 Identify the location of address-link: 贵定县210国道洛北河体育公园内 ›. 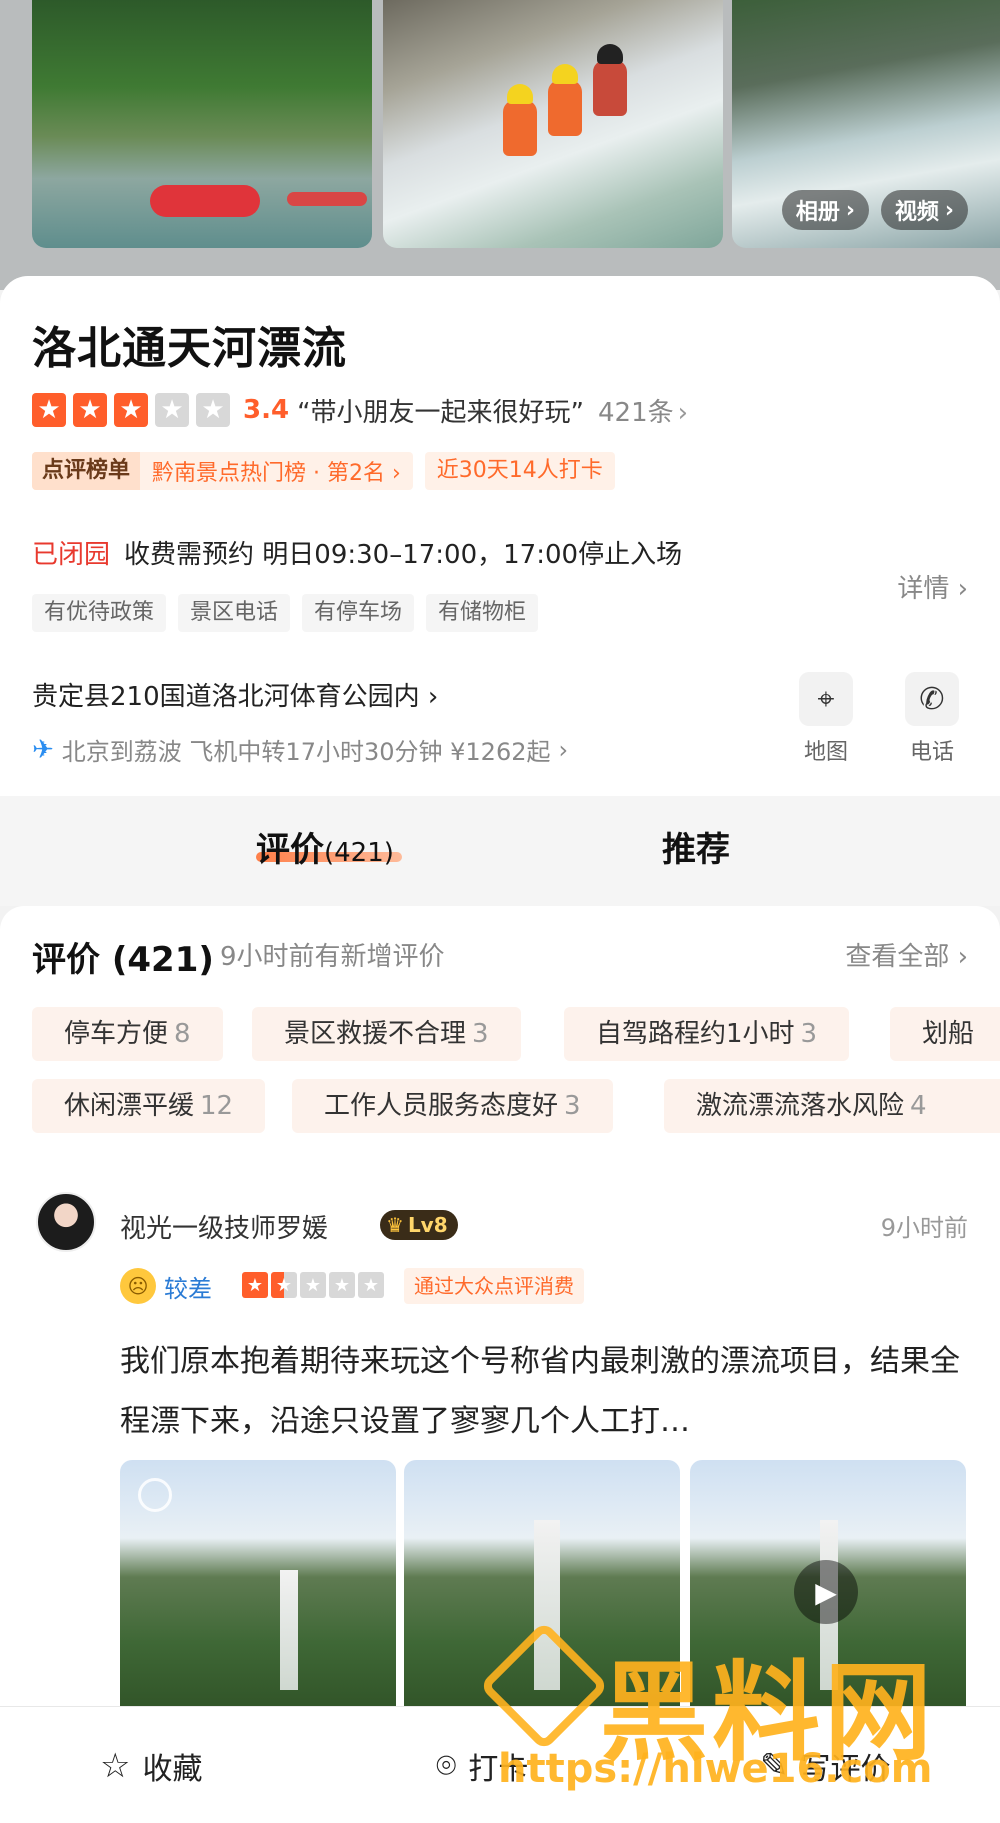
(235, 694).